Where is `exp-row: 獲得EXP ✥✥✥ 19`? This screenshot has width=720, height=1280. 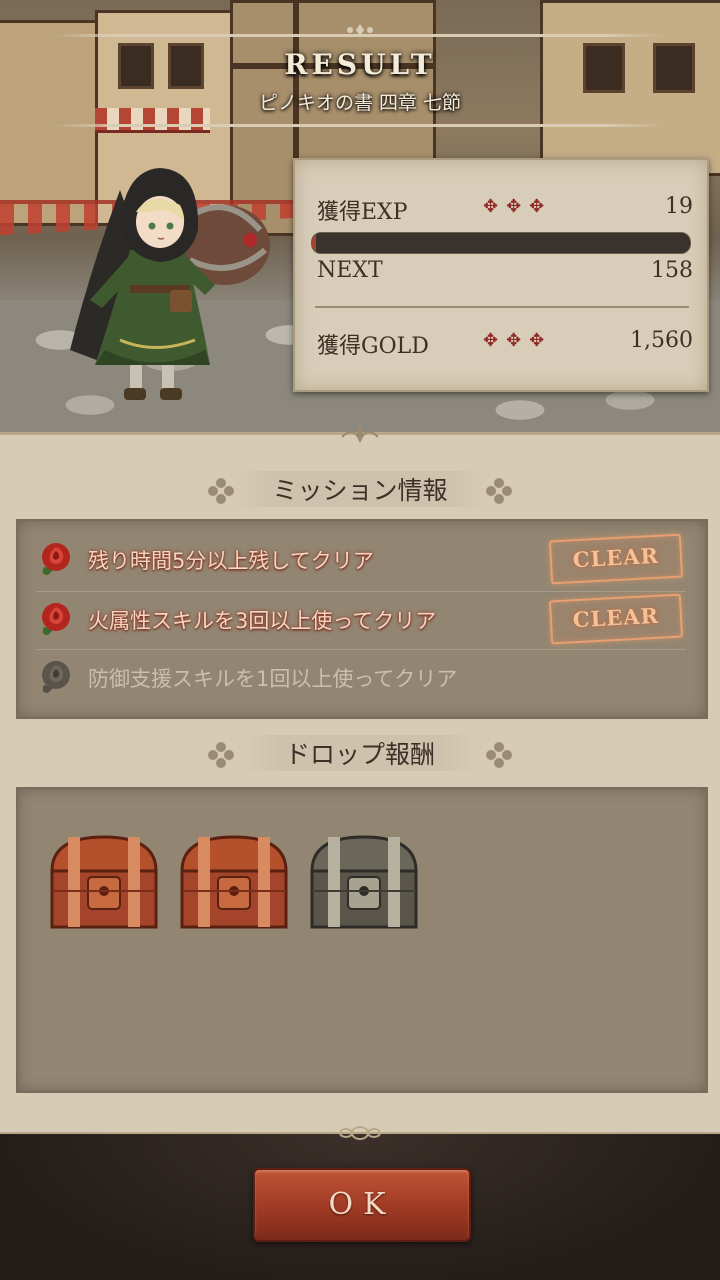
exp-row: 獲得EXP ✥✥✥ 19 is located at coordinates (505, 211).